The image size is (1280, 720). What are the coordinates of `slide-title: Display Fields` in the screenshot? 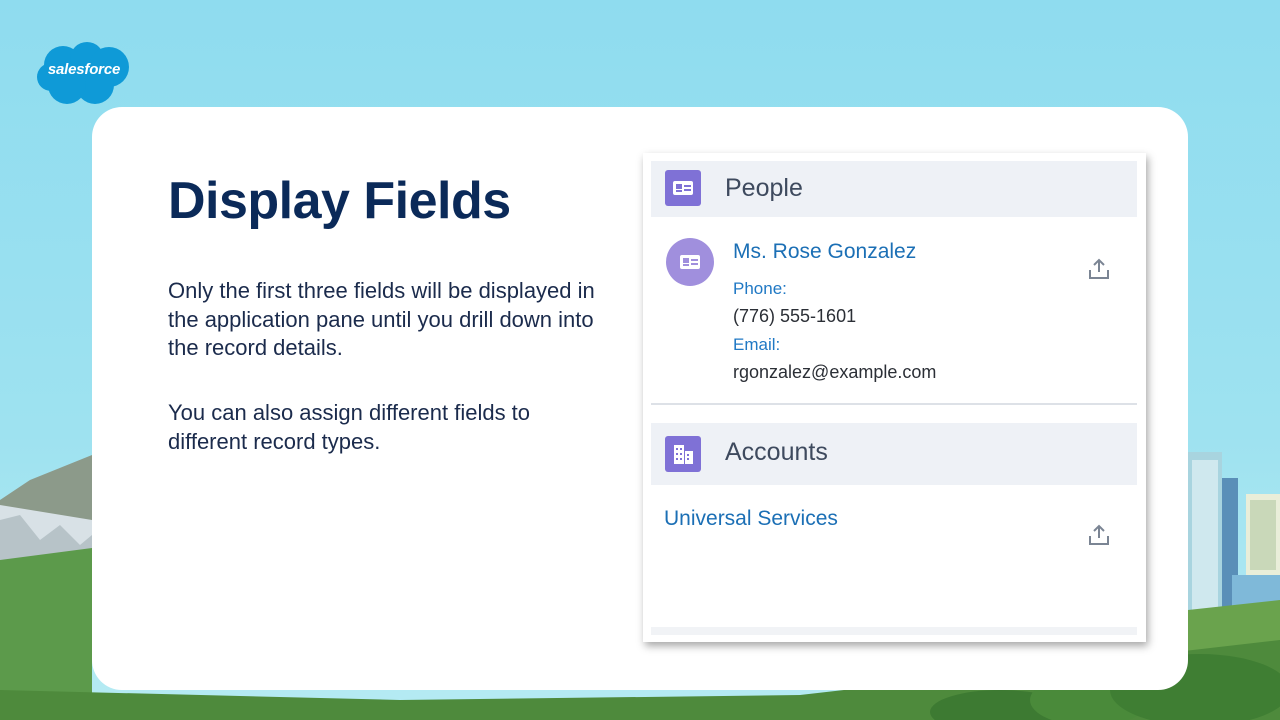 It's located at (339, 201).